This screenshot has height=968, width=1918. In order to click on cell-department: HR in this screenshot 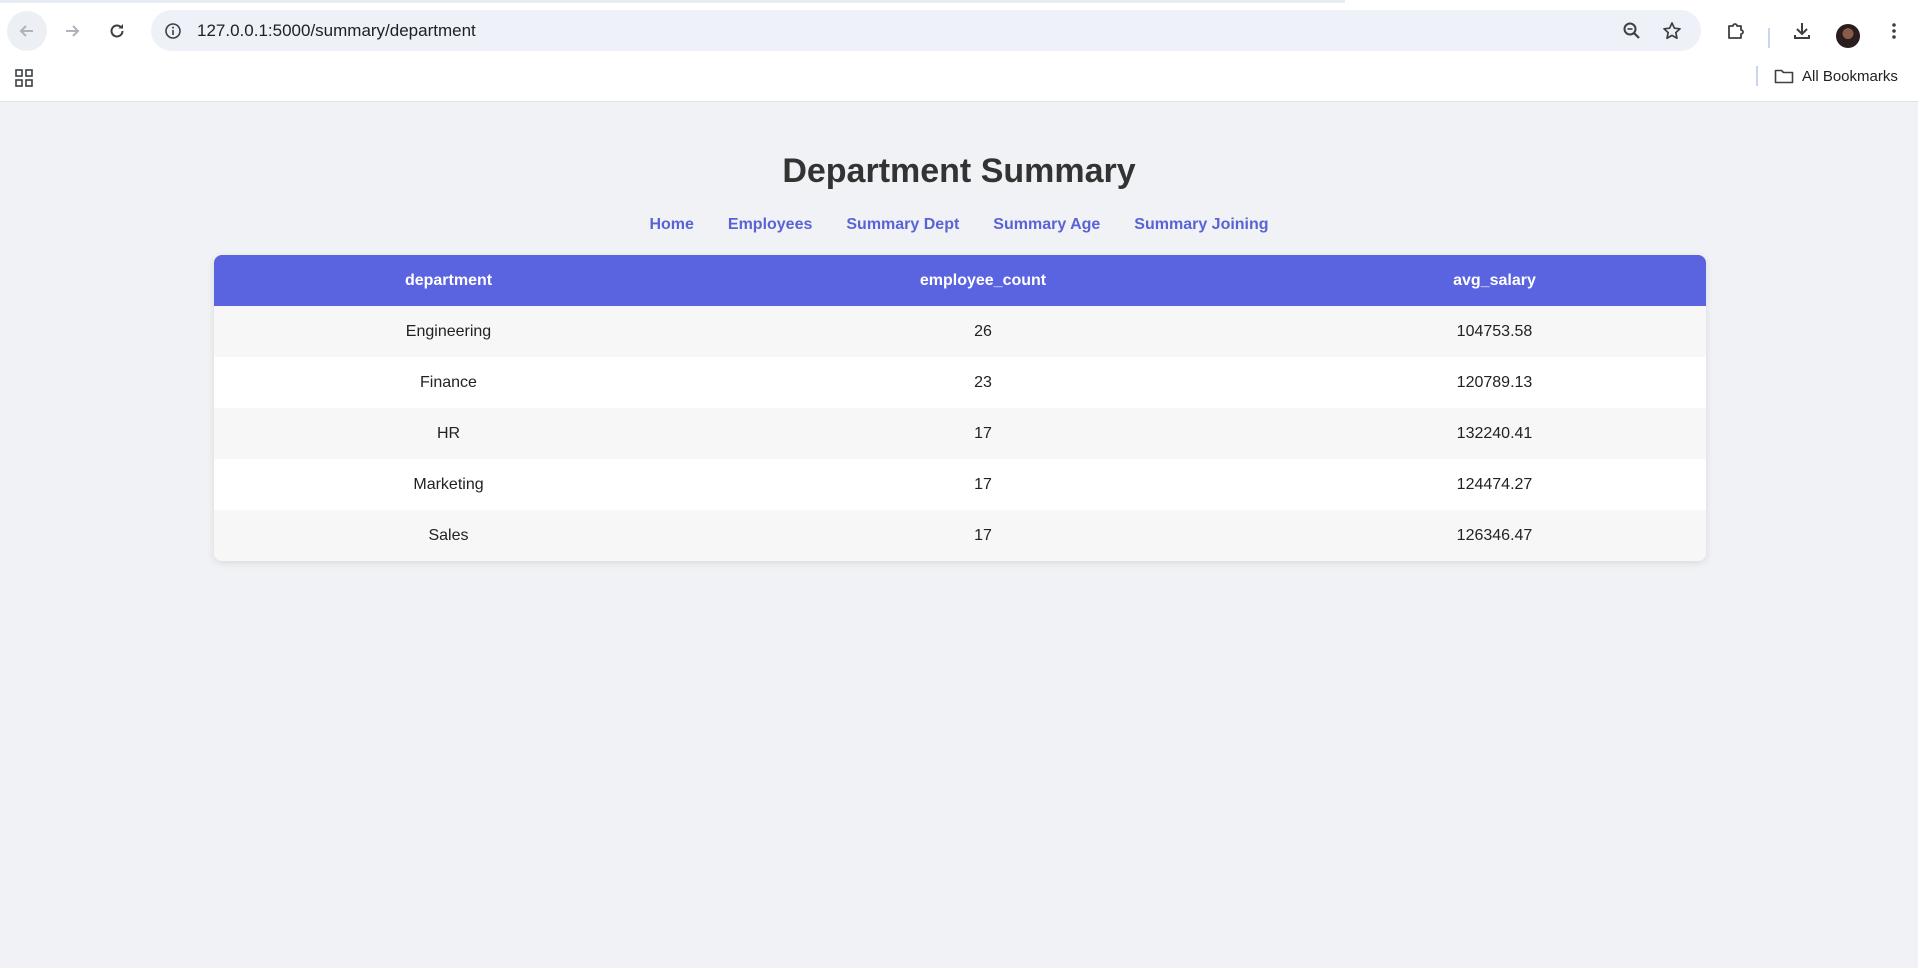, I will do `click(448, 433)`.